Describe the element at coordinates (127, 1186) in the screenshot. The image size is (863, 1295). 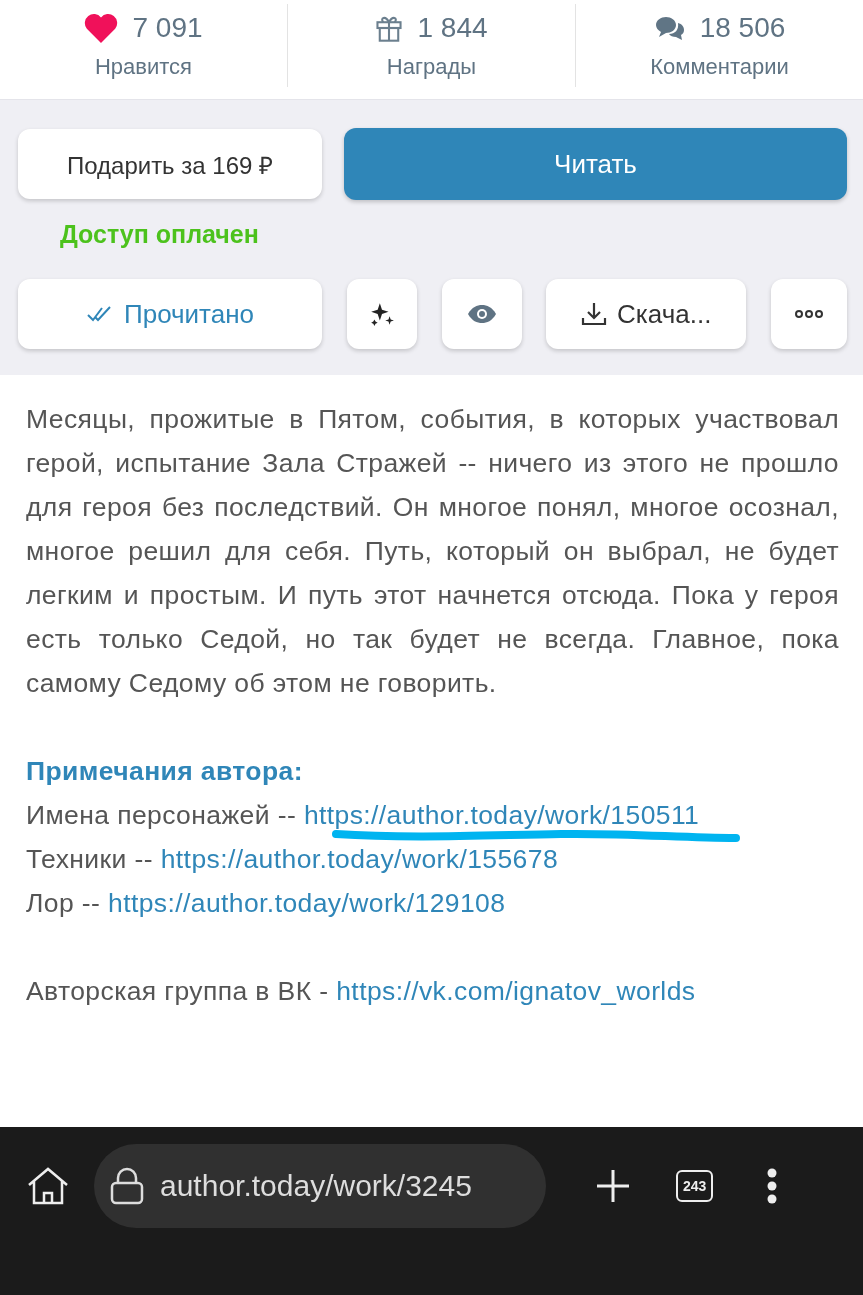
I see `lock-icon` at that location.